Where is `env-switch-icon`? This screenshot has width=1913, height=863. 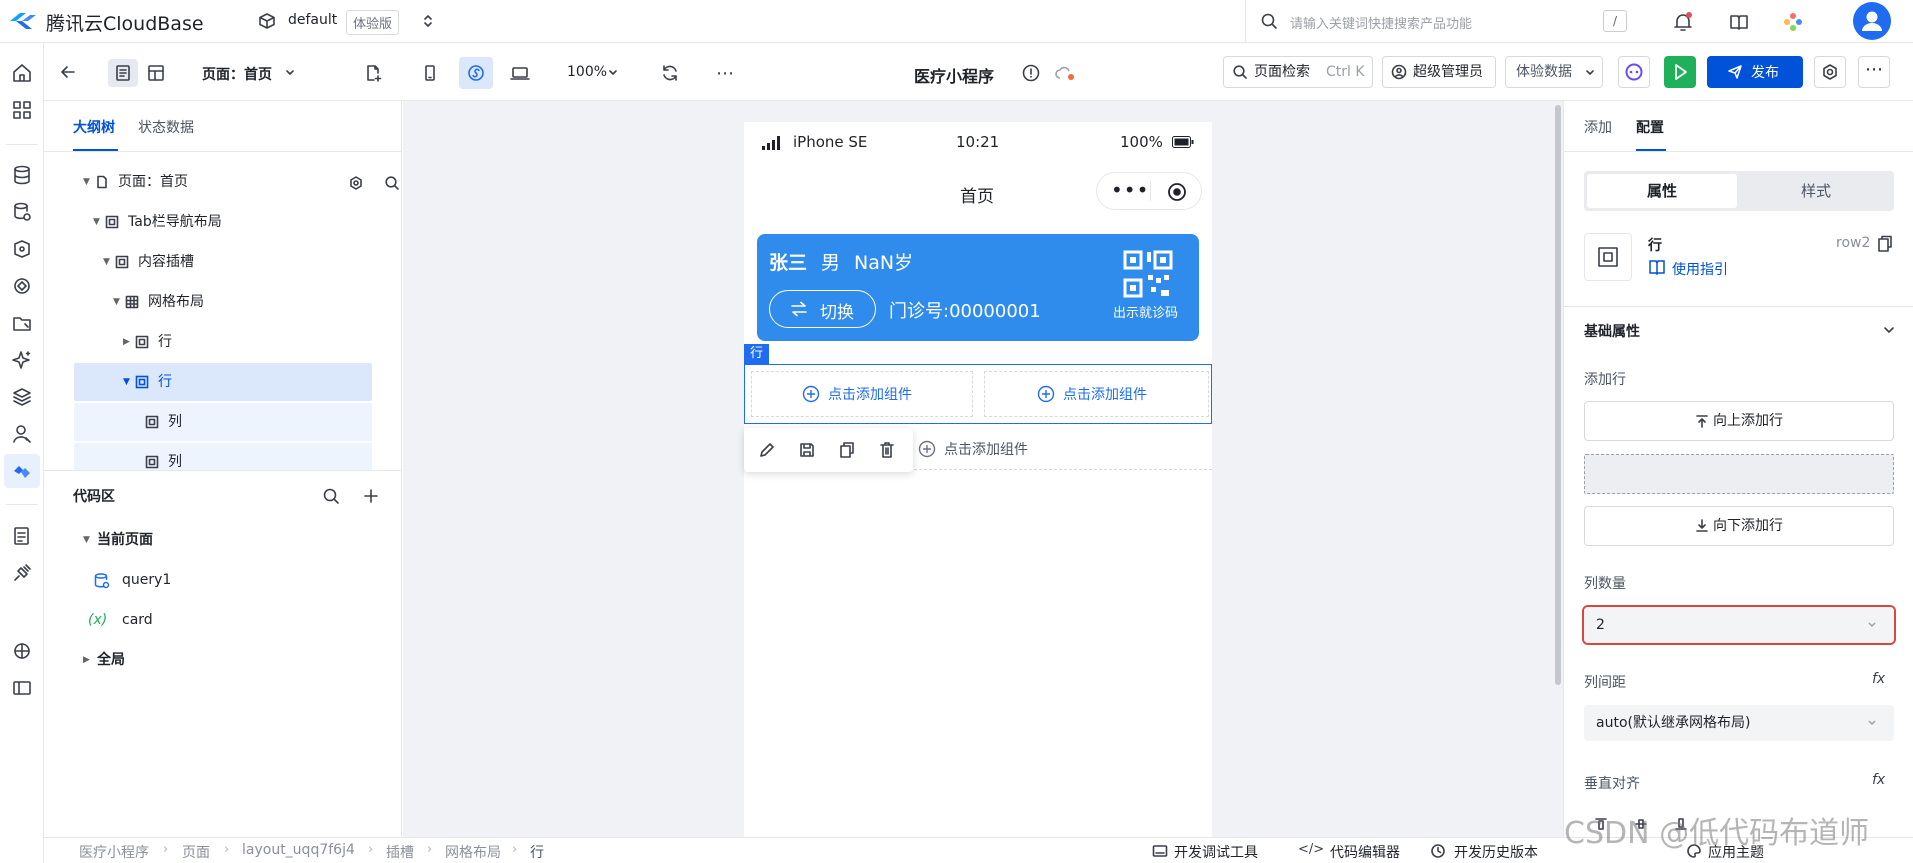
env-switch-icon is located at coordinates (428, 21).